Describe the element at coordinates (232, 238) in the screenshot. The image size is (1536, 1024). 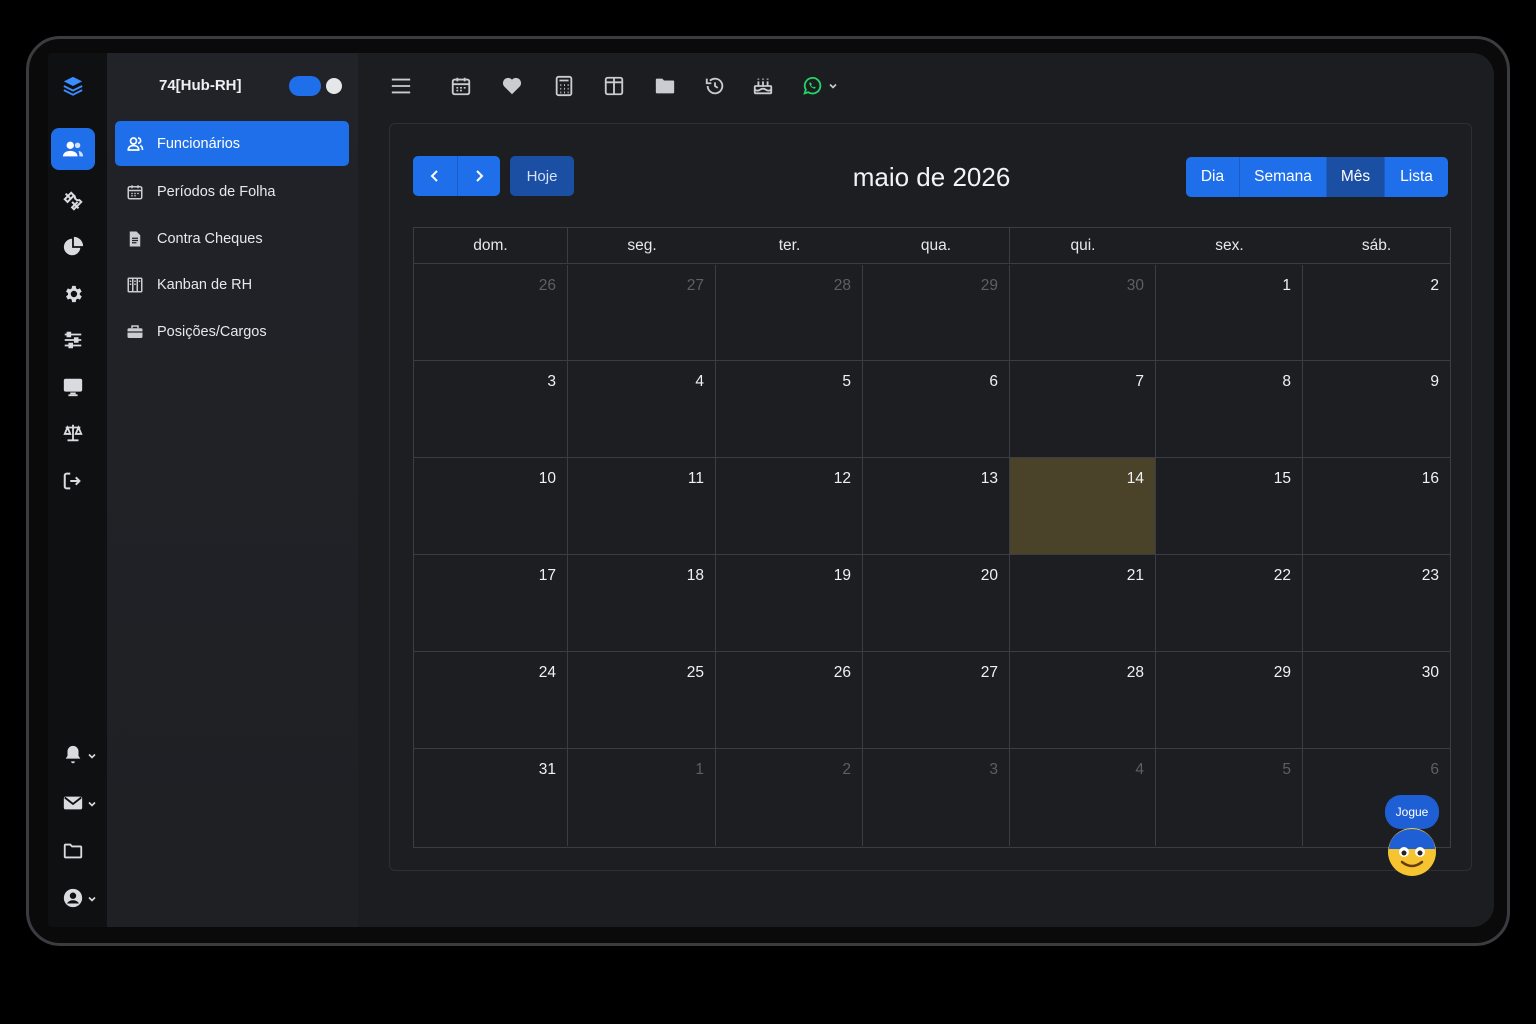
I see `sidebar-item-contra-cheques: Contra Cheques` at that location.